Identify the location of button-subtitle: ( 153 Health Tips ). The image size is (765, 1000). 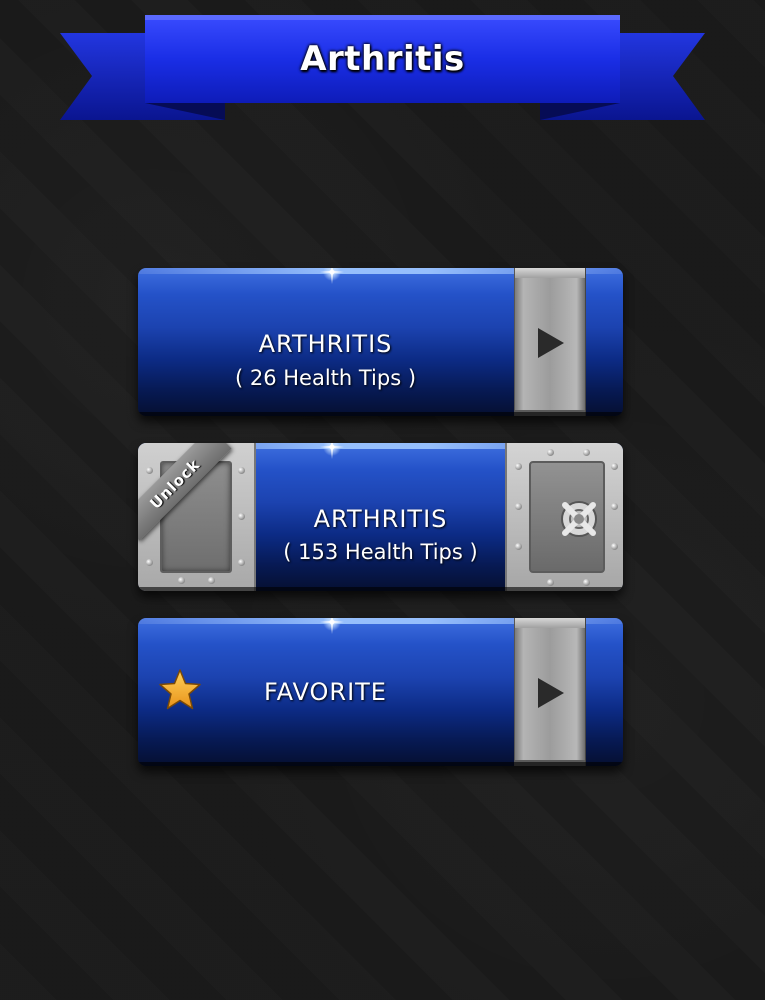
(380, 552).